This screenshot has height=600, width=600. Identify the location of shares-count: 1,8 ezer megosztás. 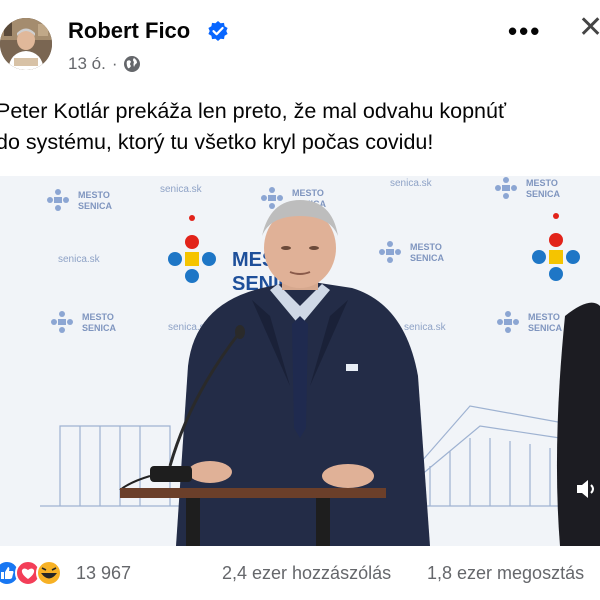
(505, 573).